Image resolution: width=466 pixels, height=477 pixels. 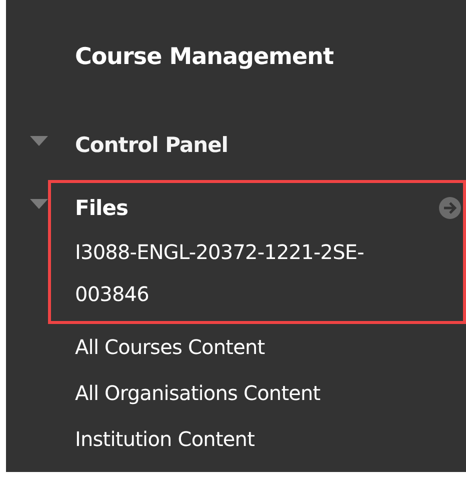 What do you see at coordinates (236, 393) in the screenshot?
I see `tree-item: All Organisations Content` at bounding box center [236, 393].